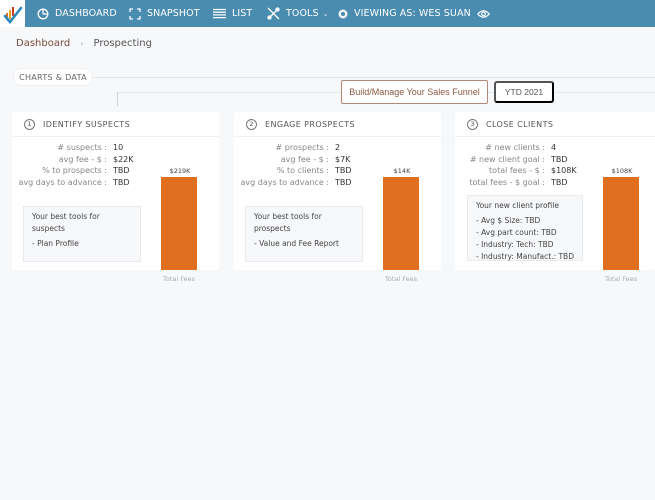  Describe the element at coordinates (135, 13) in the screenshot. I see `frame-corners-icon` at that location.